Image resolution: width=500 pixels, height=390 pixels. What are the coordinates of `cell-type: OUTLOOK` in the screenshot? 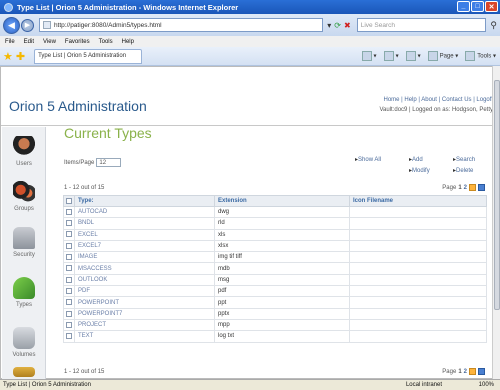 It's located at (144, 280).